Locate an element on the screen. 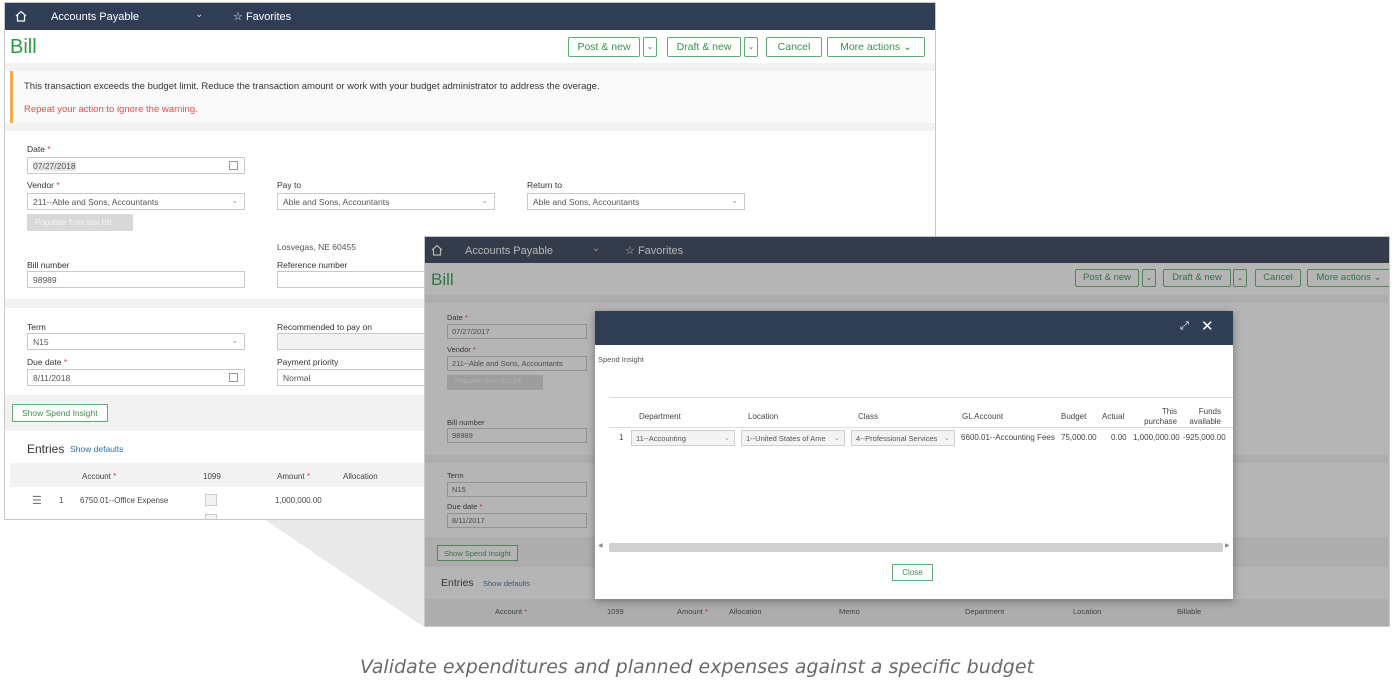 Image resolution: width=1394 pixels, height=691 pixels. modal-header: ⤢ ✕ is located at coordinates (914, 328).